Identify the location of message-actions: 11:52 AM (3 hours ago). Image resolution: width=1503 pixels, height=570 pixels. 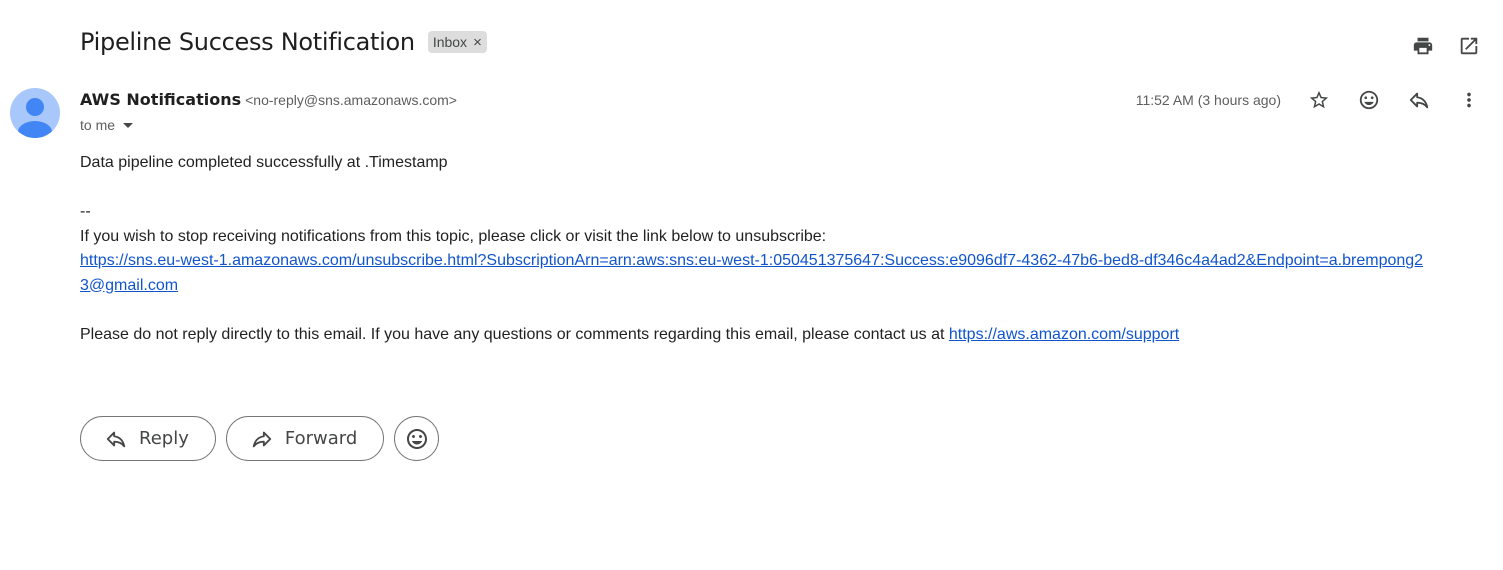
(1308, 100).